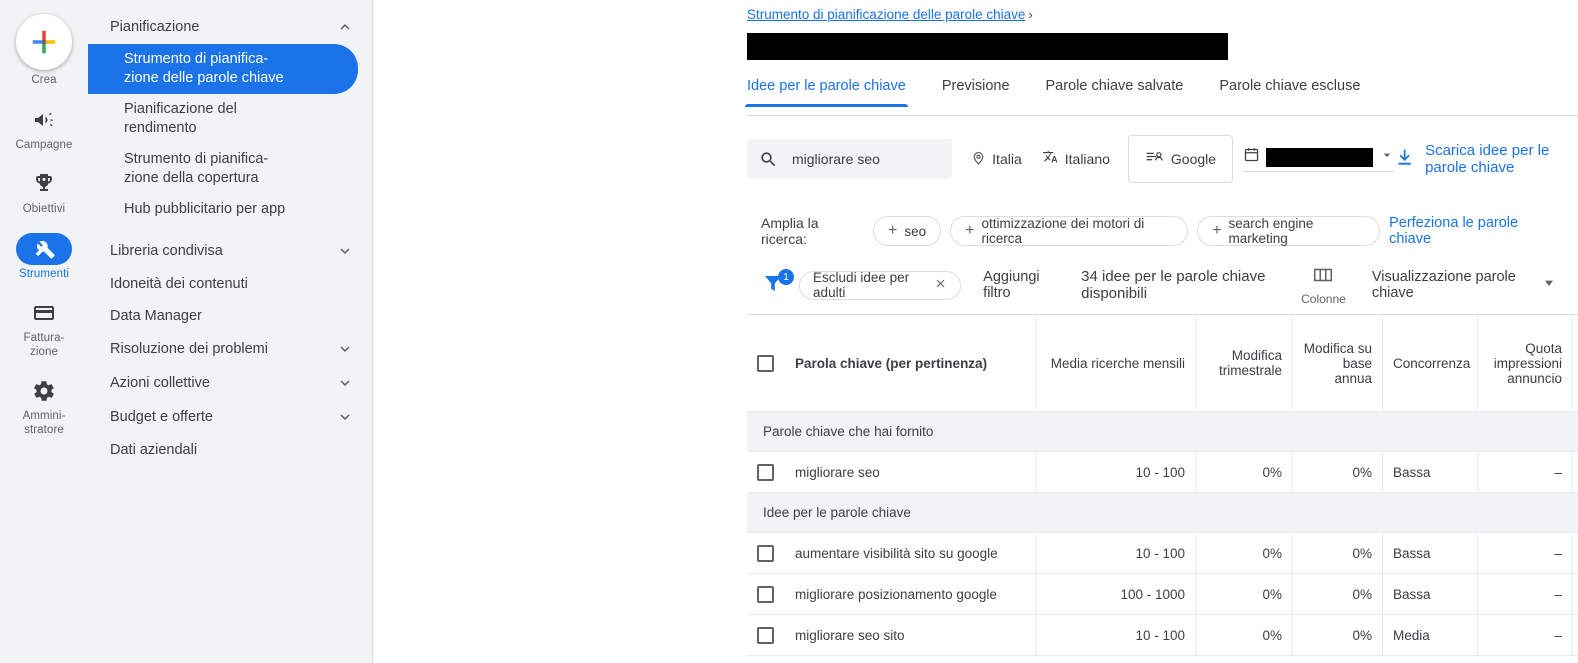 This screenshot has height=663, width=1578. I want to click on rail-item-create: Crea, so click(44, 50).